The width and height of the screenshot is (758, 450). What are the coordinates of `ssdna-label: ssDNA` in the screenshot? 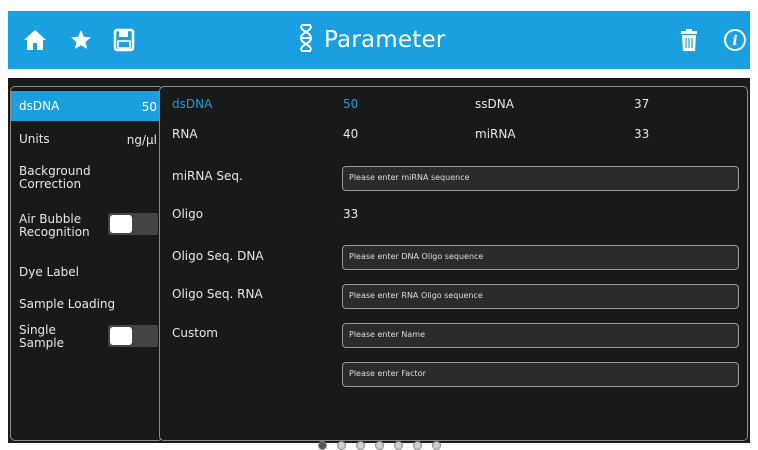 It's located at (494, 104).